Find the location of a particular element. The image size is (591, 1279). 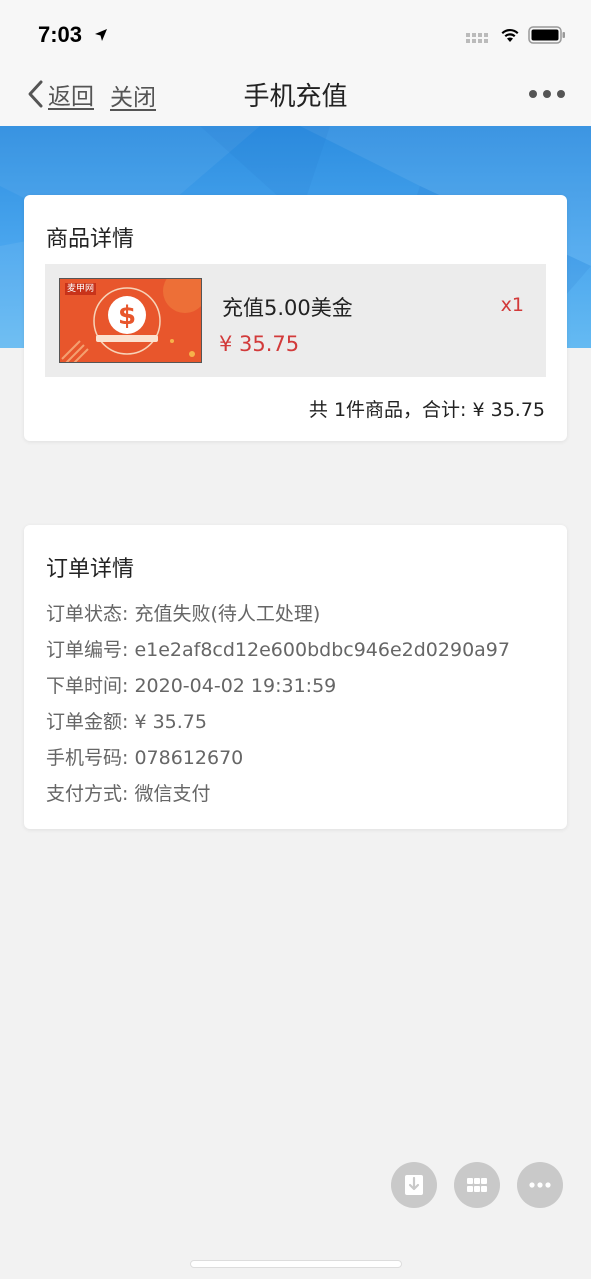

order-status-label: 订单状态: is located at coordinates (90, 614).